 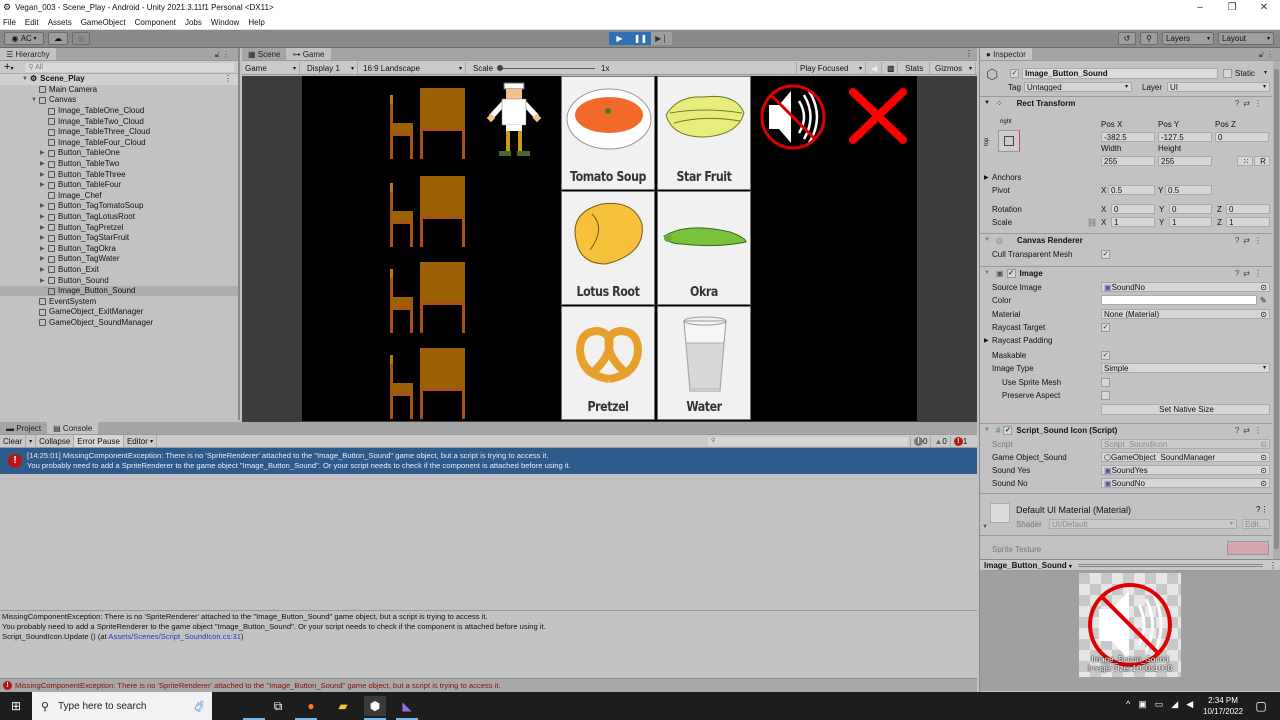 What do you see at coordinates (119, 227) in the screenshot?
I see `hierarchy-item: ▶ Button_TagPretzel` at bounding box center [119, 227].